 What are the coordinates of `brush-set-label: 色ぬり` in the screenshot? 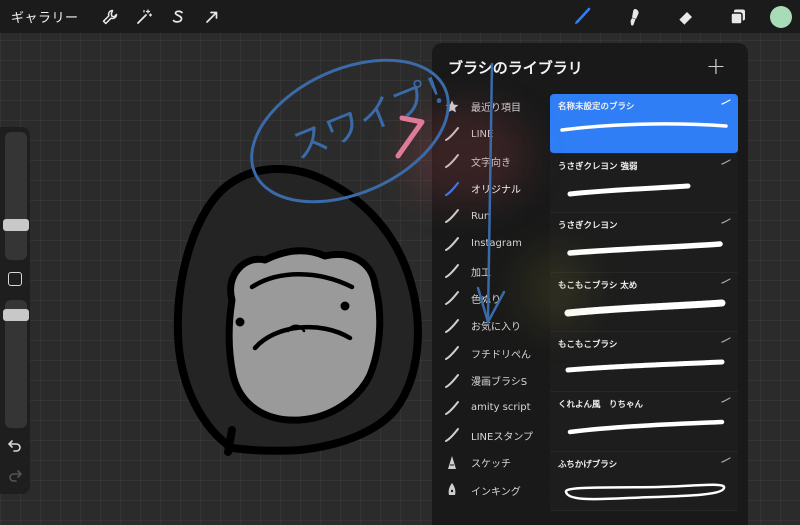 It's located at (486, 300).